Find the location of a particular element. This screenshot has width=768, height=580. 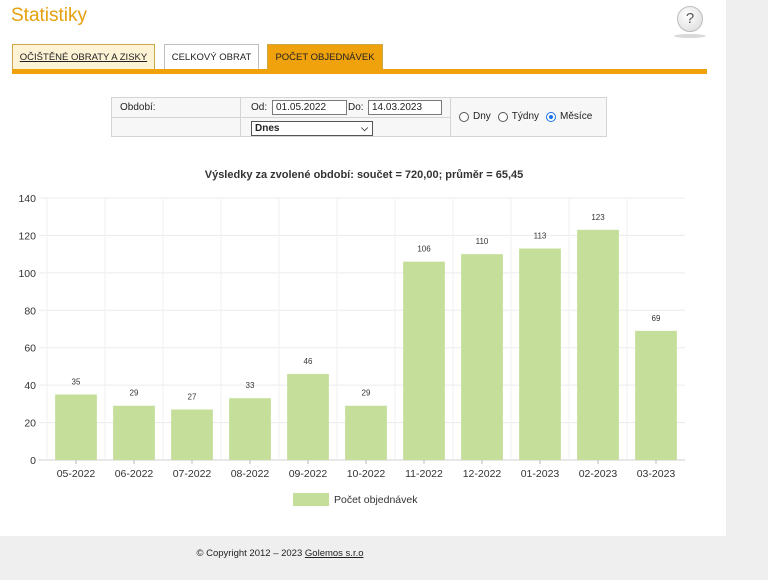

x-tick-label: 05-2022 is located at coordinates (76, 474).